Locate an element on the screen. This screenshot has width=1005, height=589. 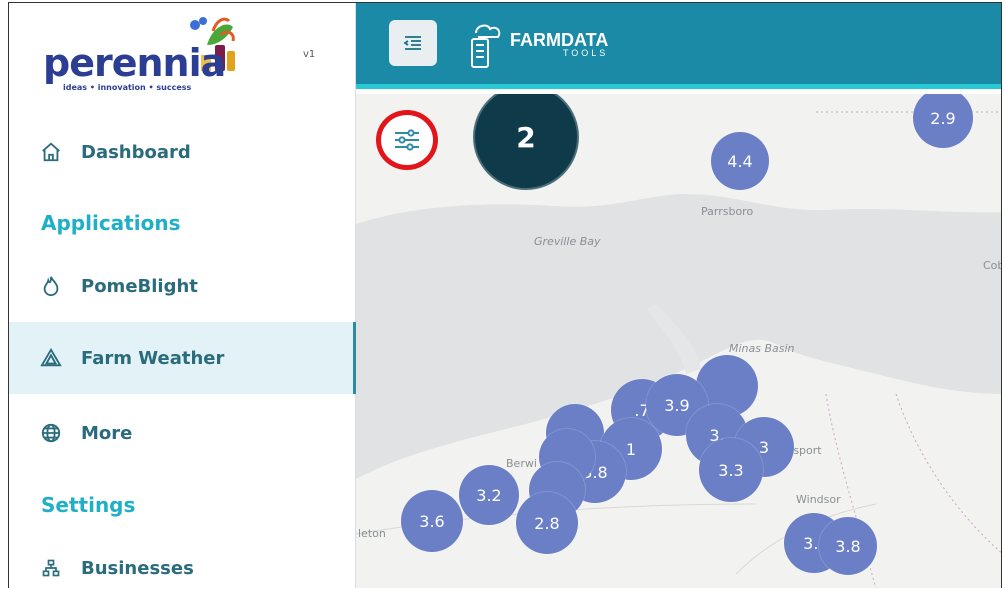
place-label: Windsor is located at coordinates (818, 499).